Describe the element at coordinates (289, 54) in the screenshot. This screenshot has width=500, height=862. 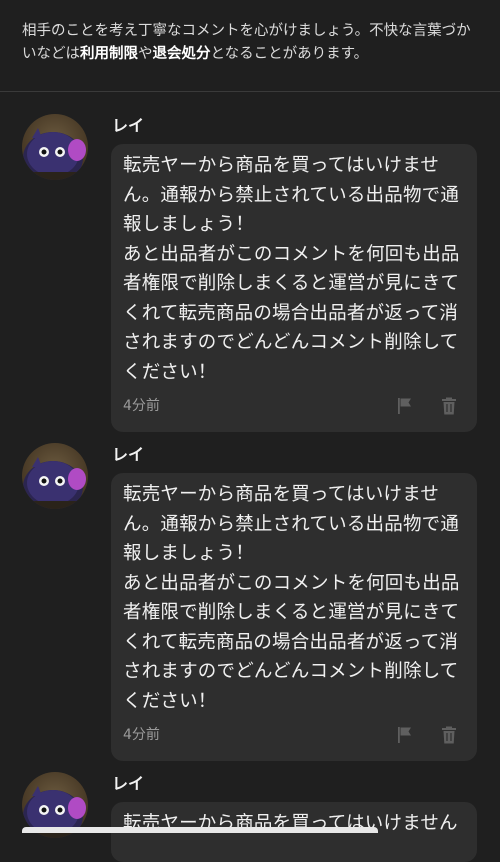
I see `notice-text: となることがあります。` at that location.